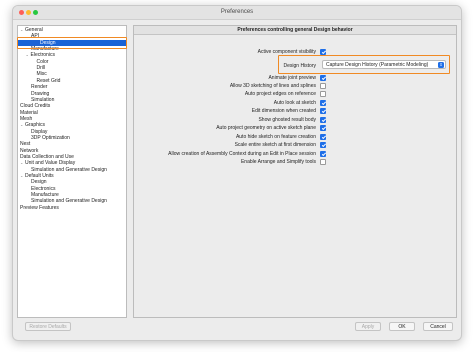 The height and width of the screenshot is (352, 474). What do you see at coordinates (283, 111) in the screenshot?
I see `option-label: Edit dimension when created` at bounding box center [283, 111].